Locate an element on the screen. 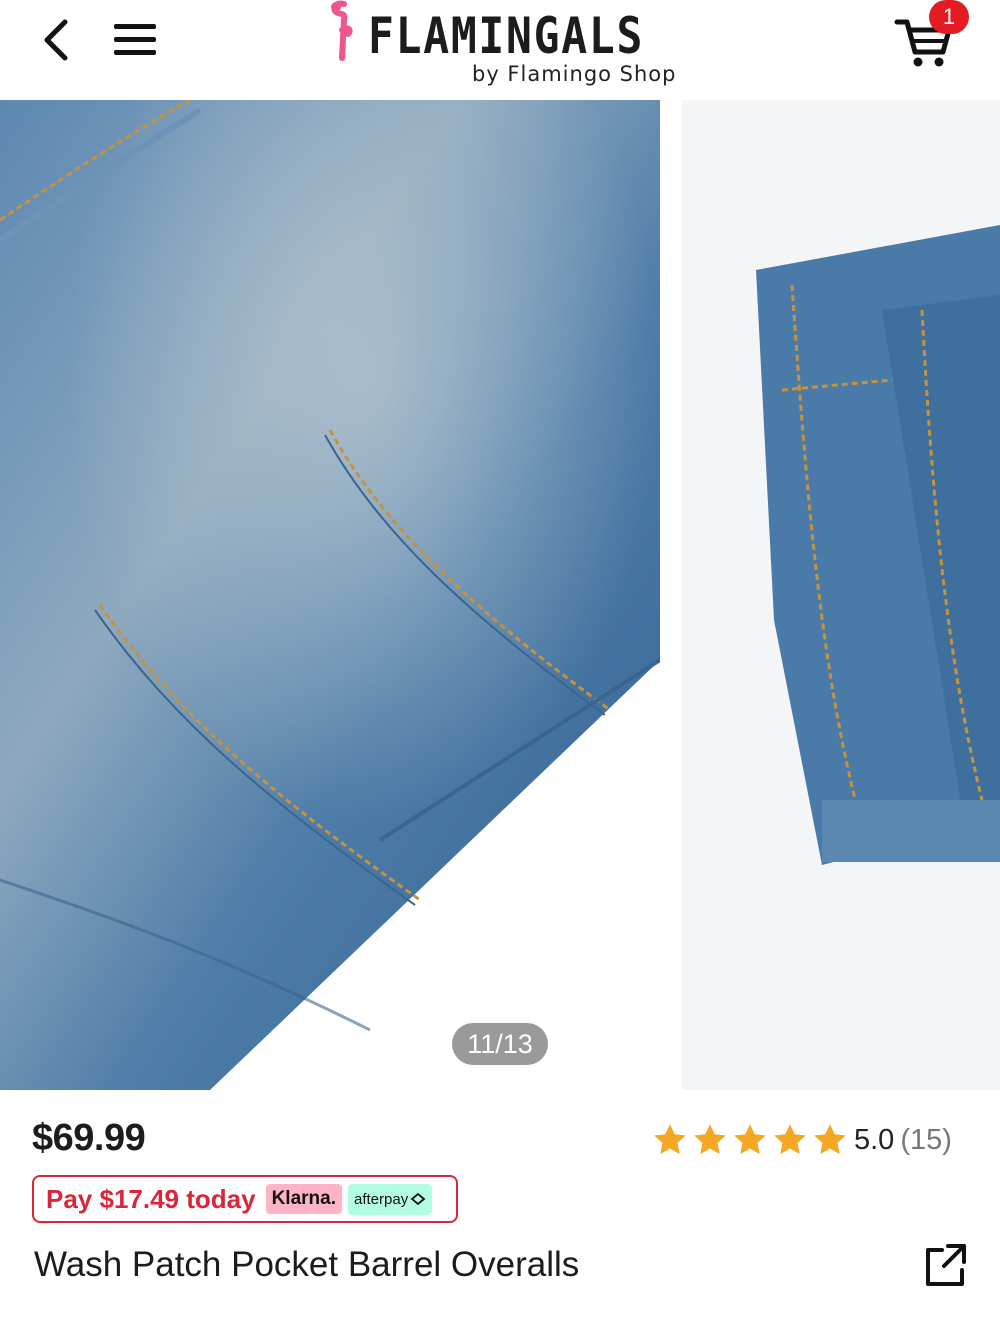 This screenshot has height=1333, width=1000. product-title: Wash Patch Pocket Barrel Overalls is located at coordinates (307, 1264).